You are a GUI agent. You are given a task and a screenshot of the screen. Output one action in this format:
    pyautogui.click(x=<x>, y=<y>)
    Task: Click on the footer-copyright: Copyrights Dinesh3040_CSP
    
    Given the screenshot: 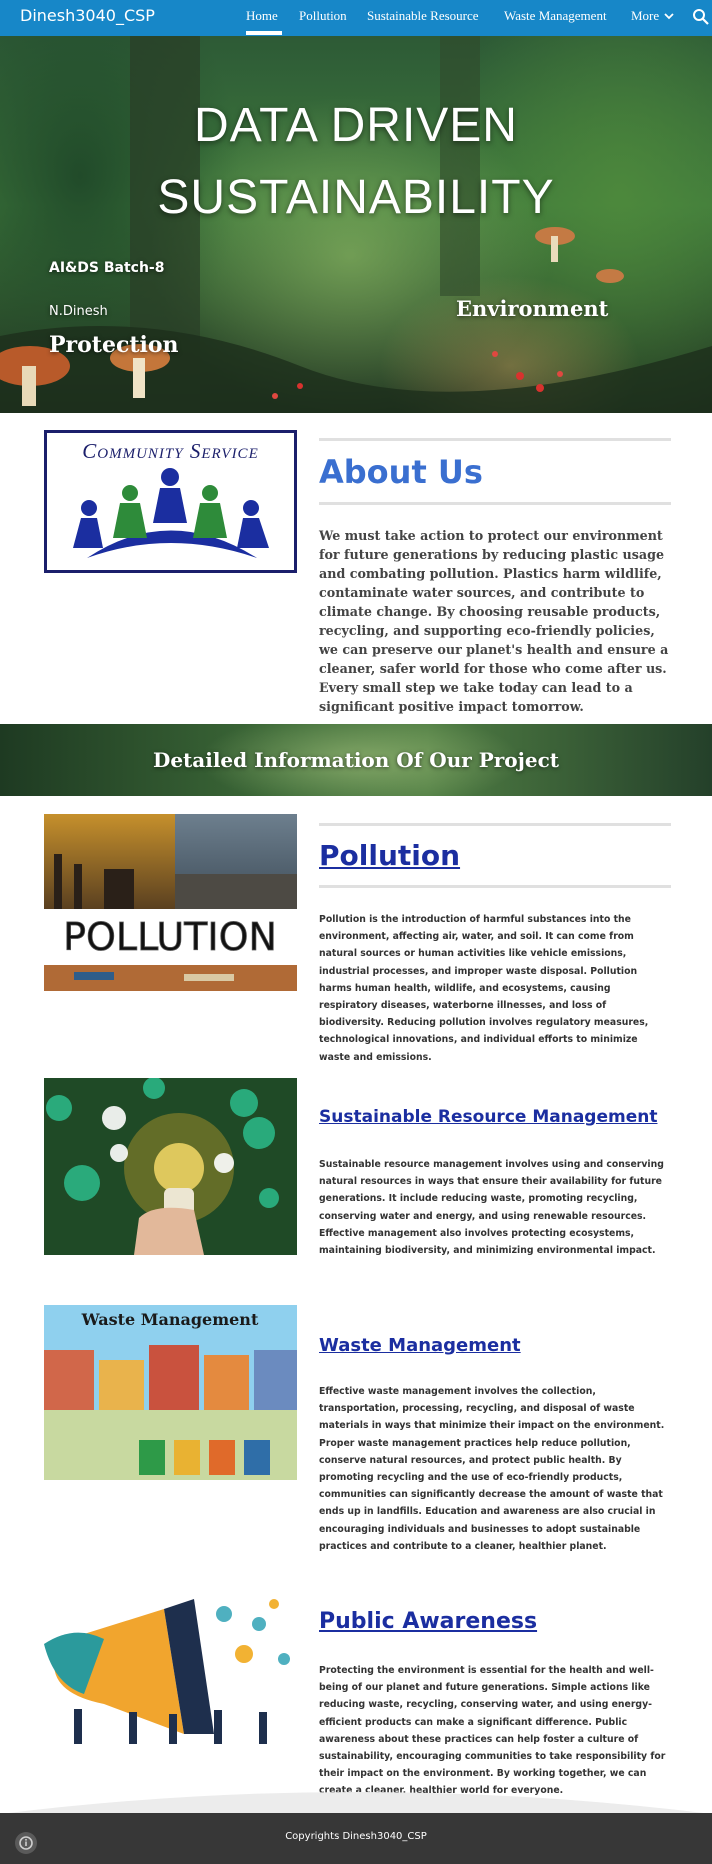 What is the action you would take?
    pyautogui.click(x=356, y=1836)
    